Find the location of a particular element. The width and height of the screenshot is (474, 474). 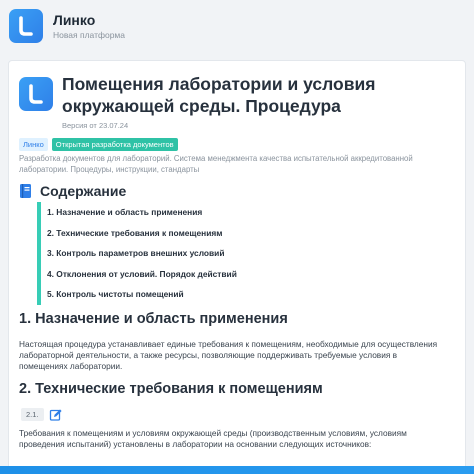

toc-item-3: 3. Контроль параметров внешних условий is located at coordinates (187, 253).